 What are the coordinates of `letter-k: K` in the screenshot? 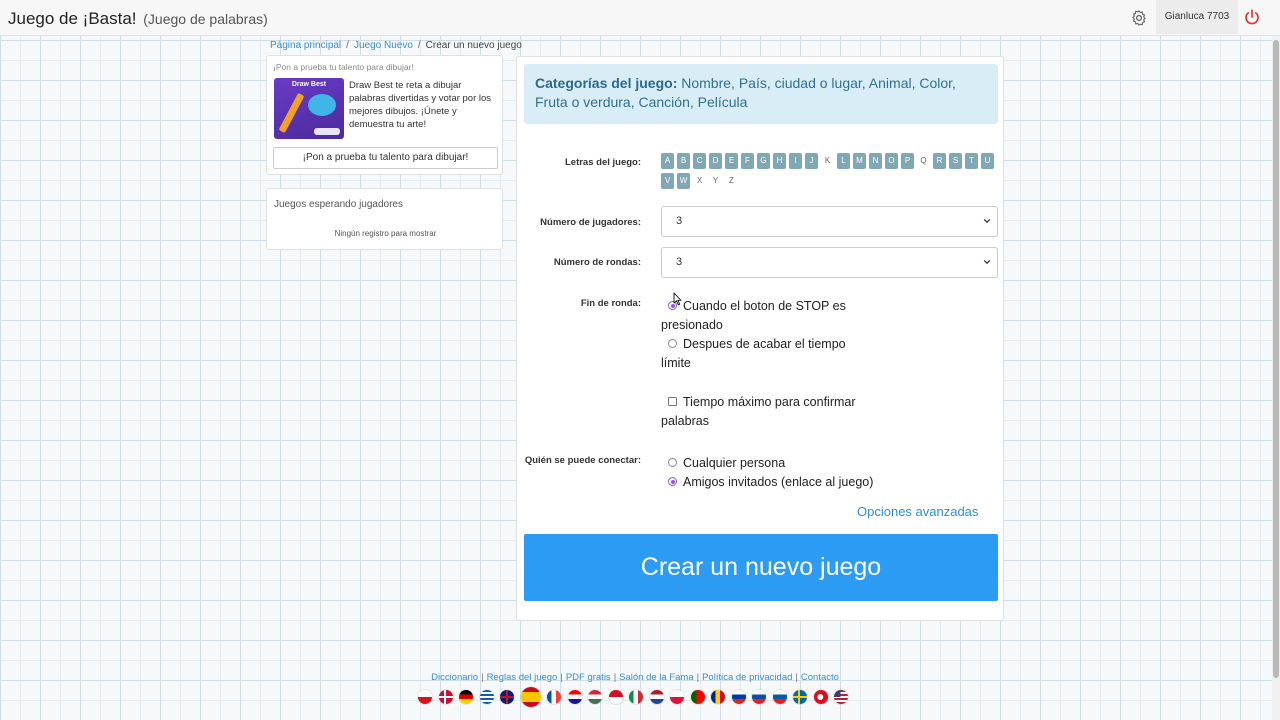 It's located at (827, 161).